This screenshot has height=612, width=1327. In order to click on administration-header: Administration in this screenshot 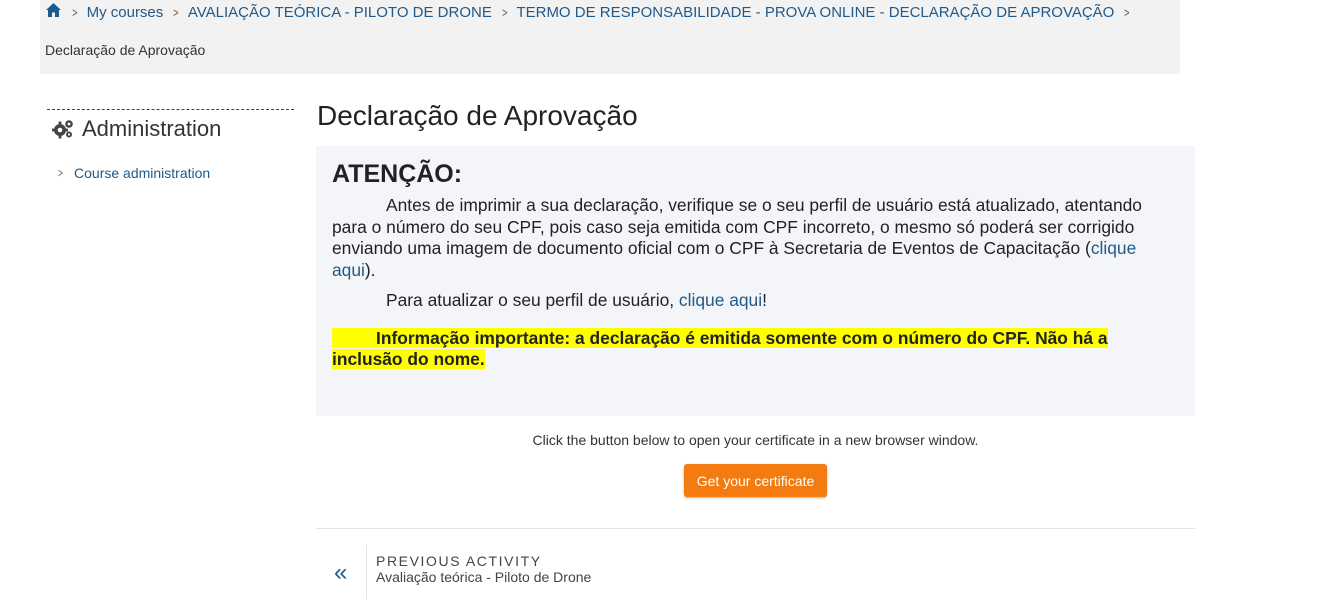, I will do `click(173, 129)`.